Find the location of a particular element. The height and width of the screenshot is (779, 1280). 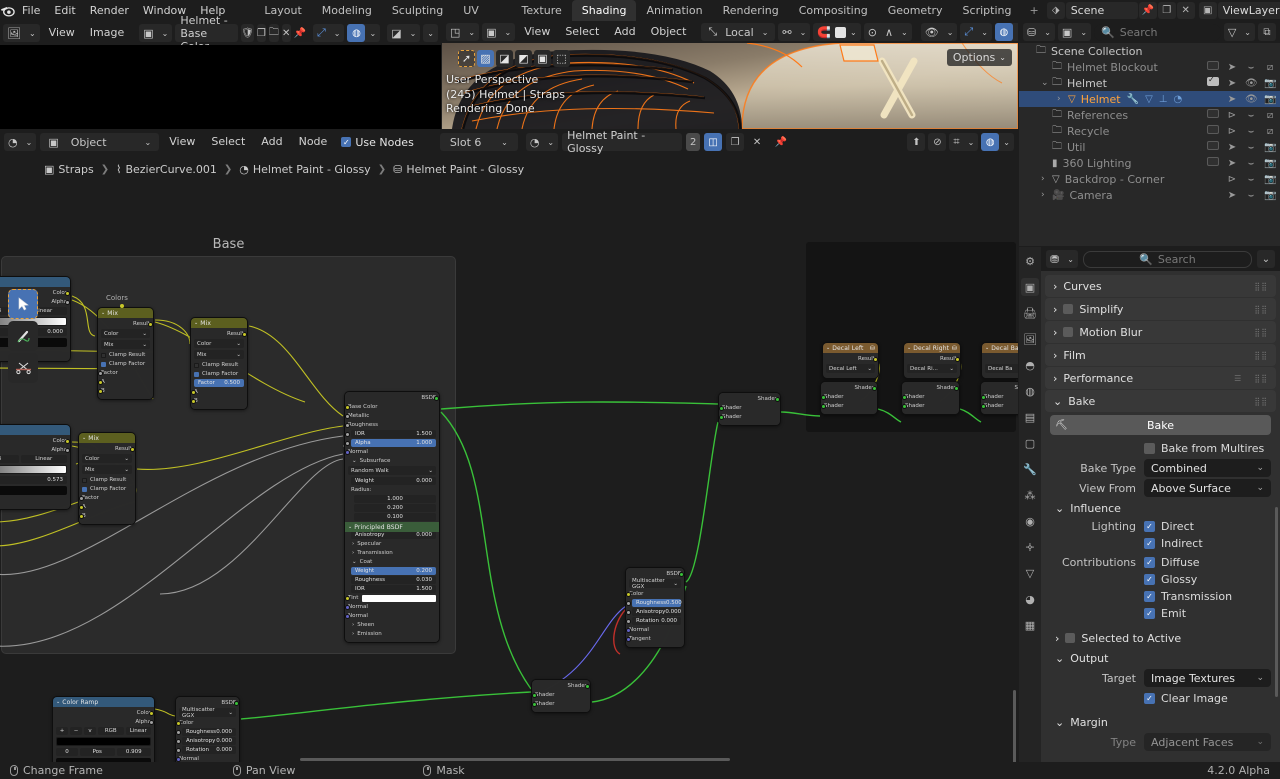

eye-icon: 👁 is located at coordinates (1251, 99).